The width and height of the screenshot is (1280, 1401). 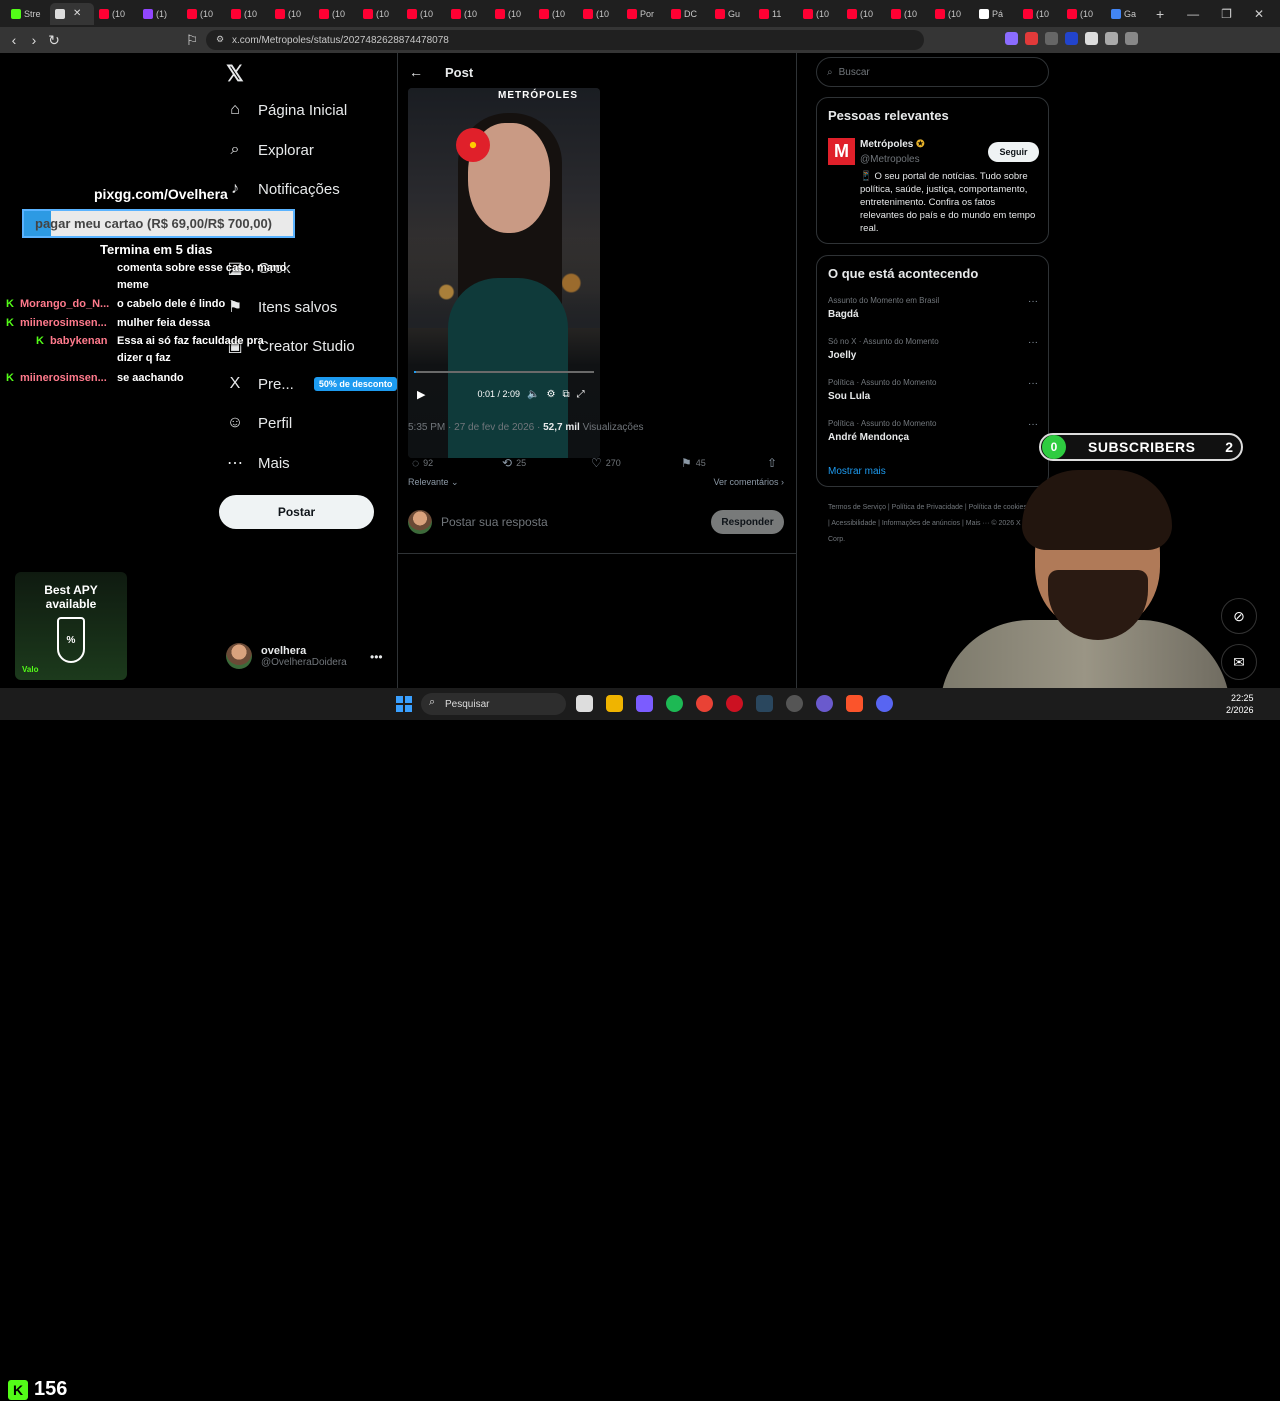 What do you see at coordinates (933, 308) in the screenshot?
I see `trend-item: Assunto do Momento em Brasil Bagdá ···` at bounding box center [933, 308].